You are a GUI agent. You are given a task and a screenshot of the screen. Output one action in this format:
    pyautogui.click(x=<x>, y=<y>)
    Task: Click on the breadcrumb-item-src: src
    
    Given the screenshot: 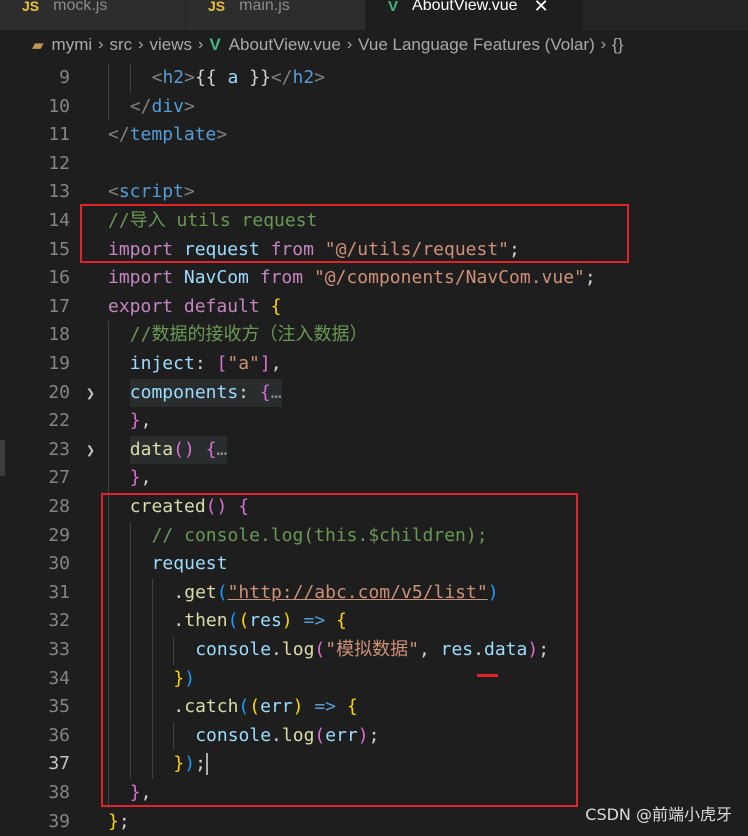 What is the action you would take?
    pyautogui.click(x=120, y=45)
    